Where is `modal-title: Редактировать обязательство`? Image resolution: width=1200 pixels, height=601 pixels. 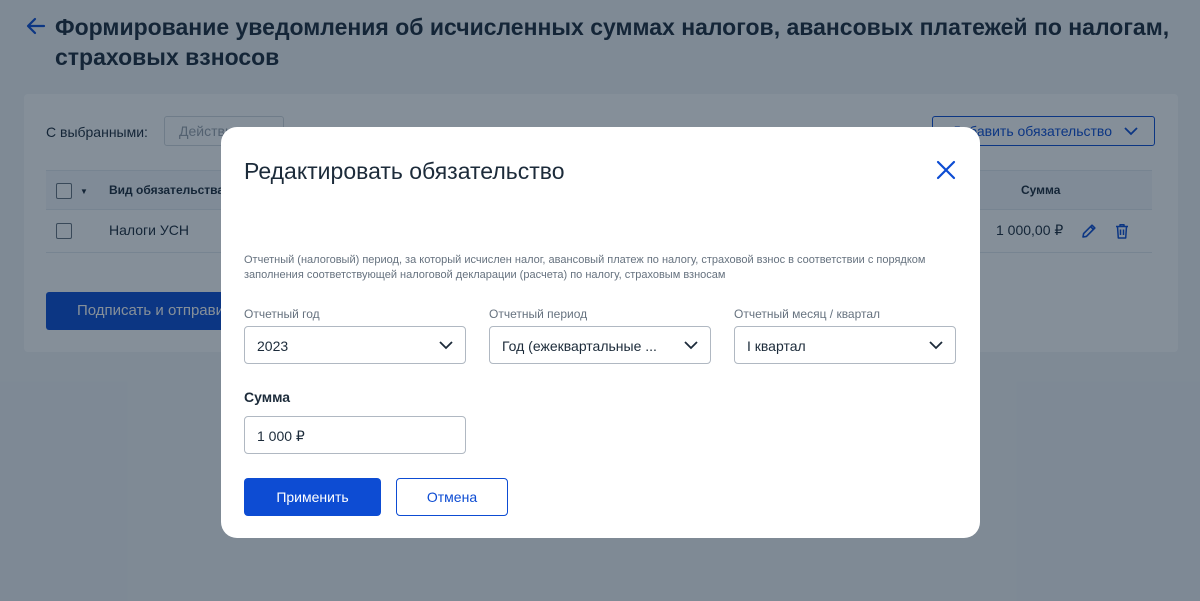
modal-title: Редактировать обязательство is located at coordinates (404, 171).